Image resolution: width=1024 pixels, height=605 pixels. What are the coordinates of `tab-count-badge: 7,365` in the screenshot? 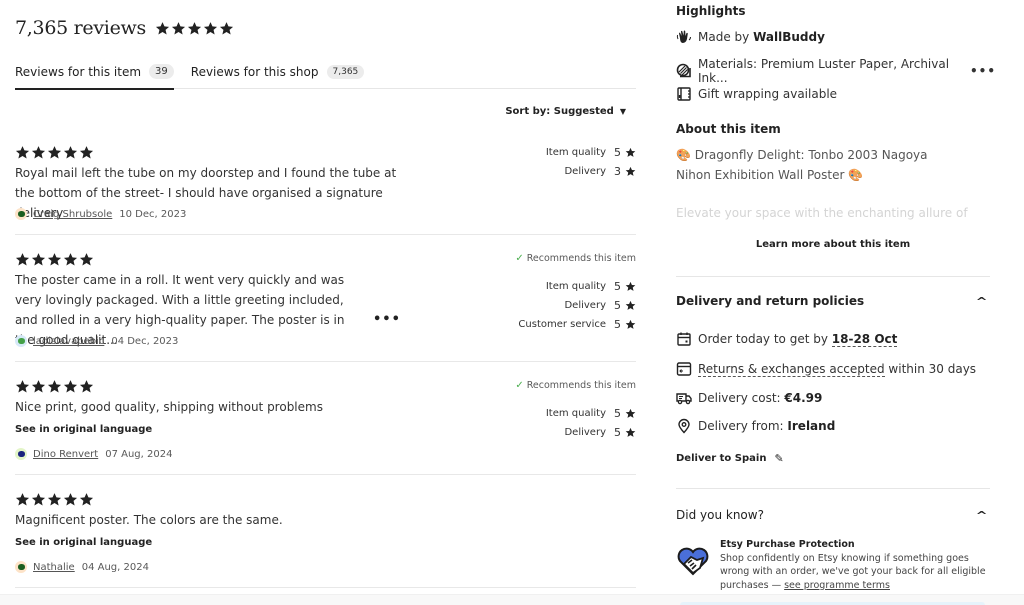 It's located at (345, 71).